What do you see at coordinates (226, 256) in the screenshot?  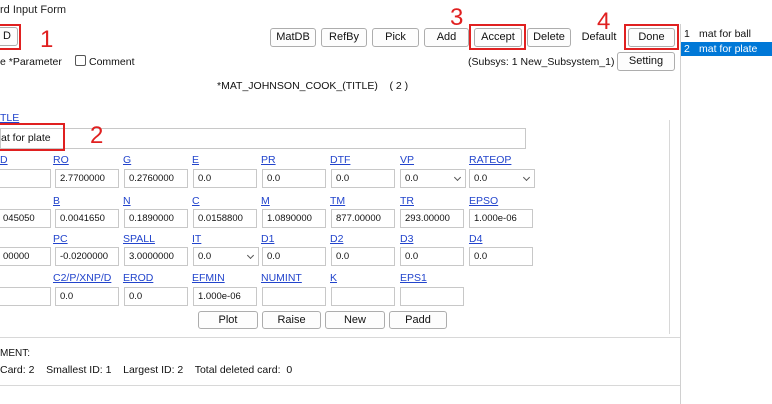 I see `field-select-it: 0.0` at bounding box center [226, 256].